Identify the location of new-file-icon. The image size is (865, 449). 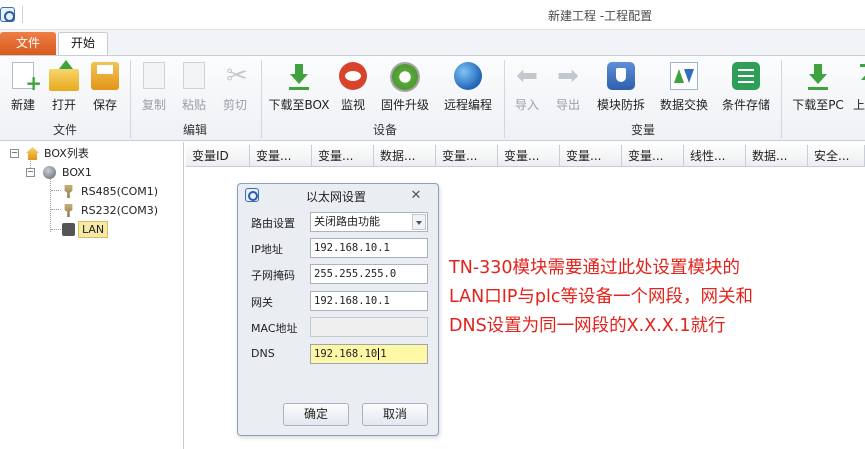
(27, 78).